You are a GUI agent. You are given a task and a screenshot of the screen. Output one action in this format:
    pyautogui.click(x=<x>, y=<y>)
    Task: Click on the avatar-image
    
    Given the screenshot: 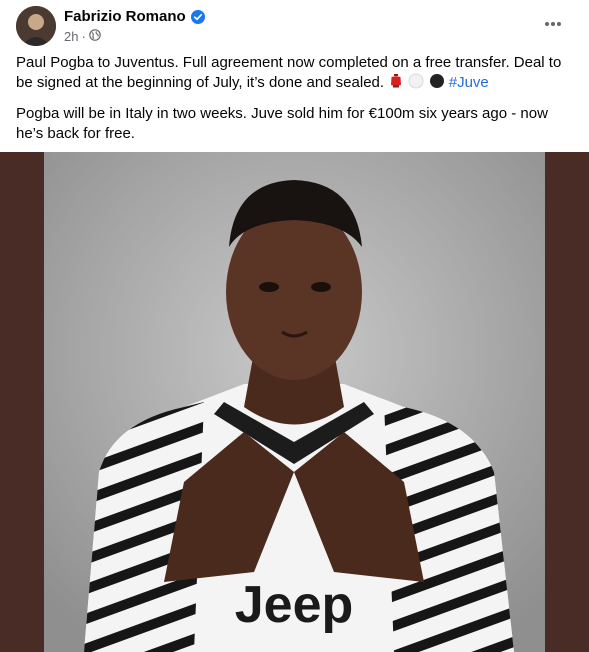 What is the action you would take?
    pyautogui.click(x=36, y=26)
    